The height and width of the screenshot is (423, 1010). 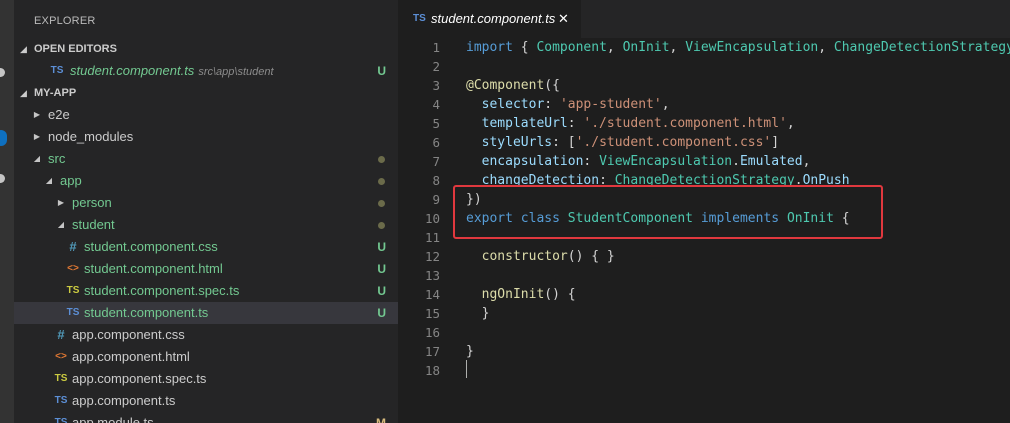 I want to click on tree-file-app-spec: TS app.component.spec.ts, so click(x=206, y=379).